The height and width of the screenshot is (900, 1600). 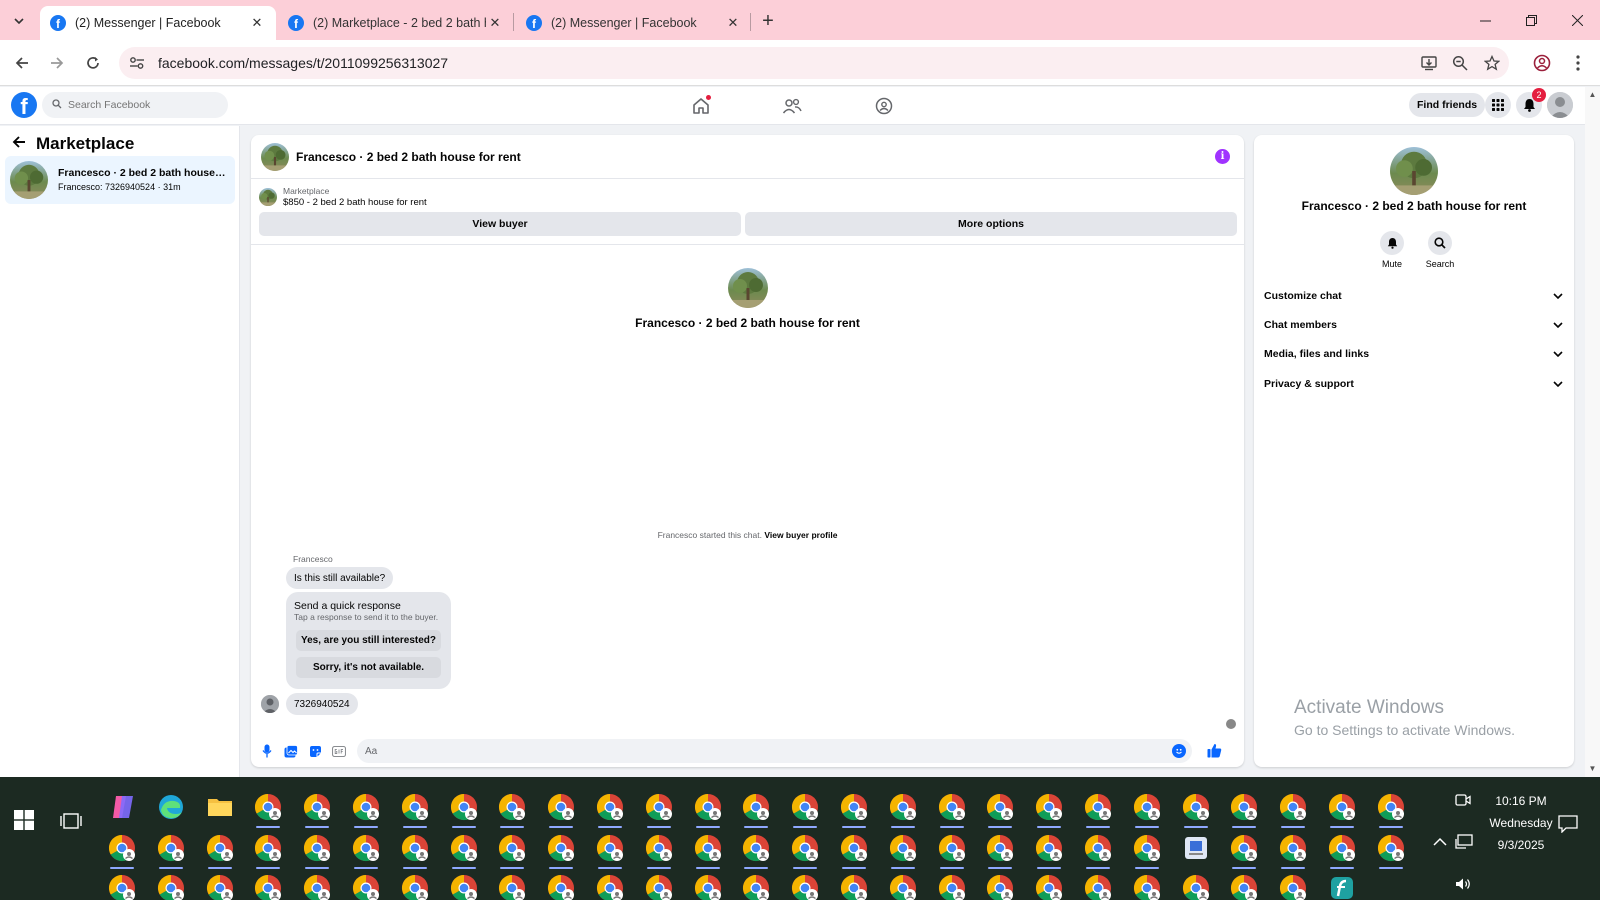 I want to click on message-input-box, so click(x=774, y=751).